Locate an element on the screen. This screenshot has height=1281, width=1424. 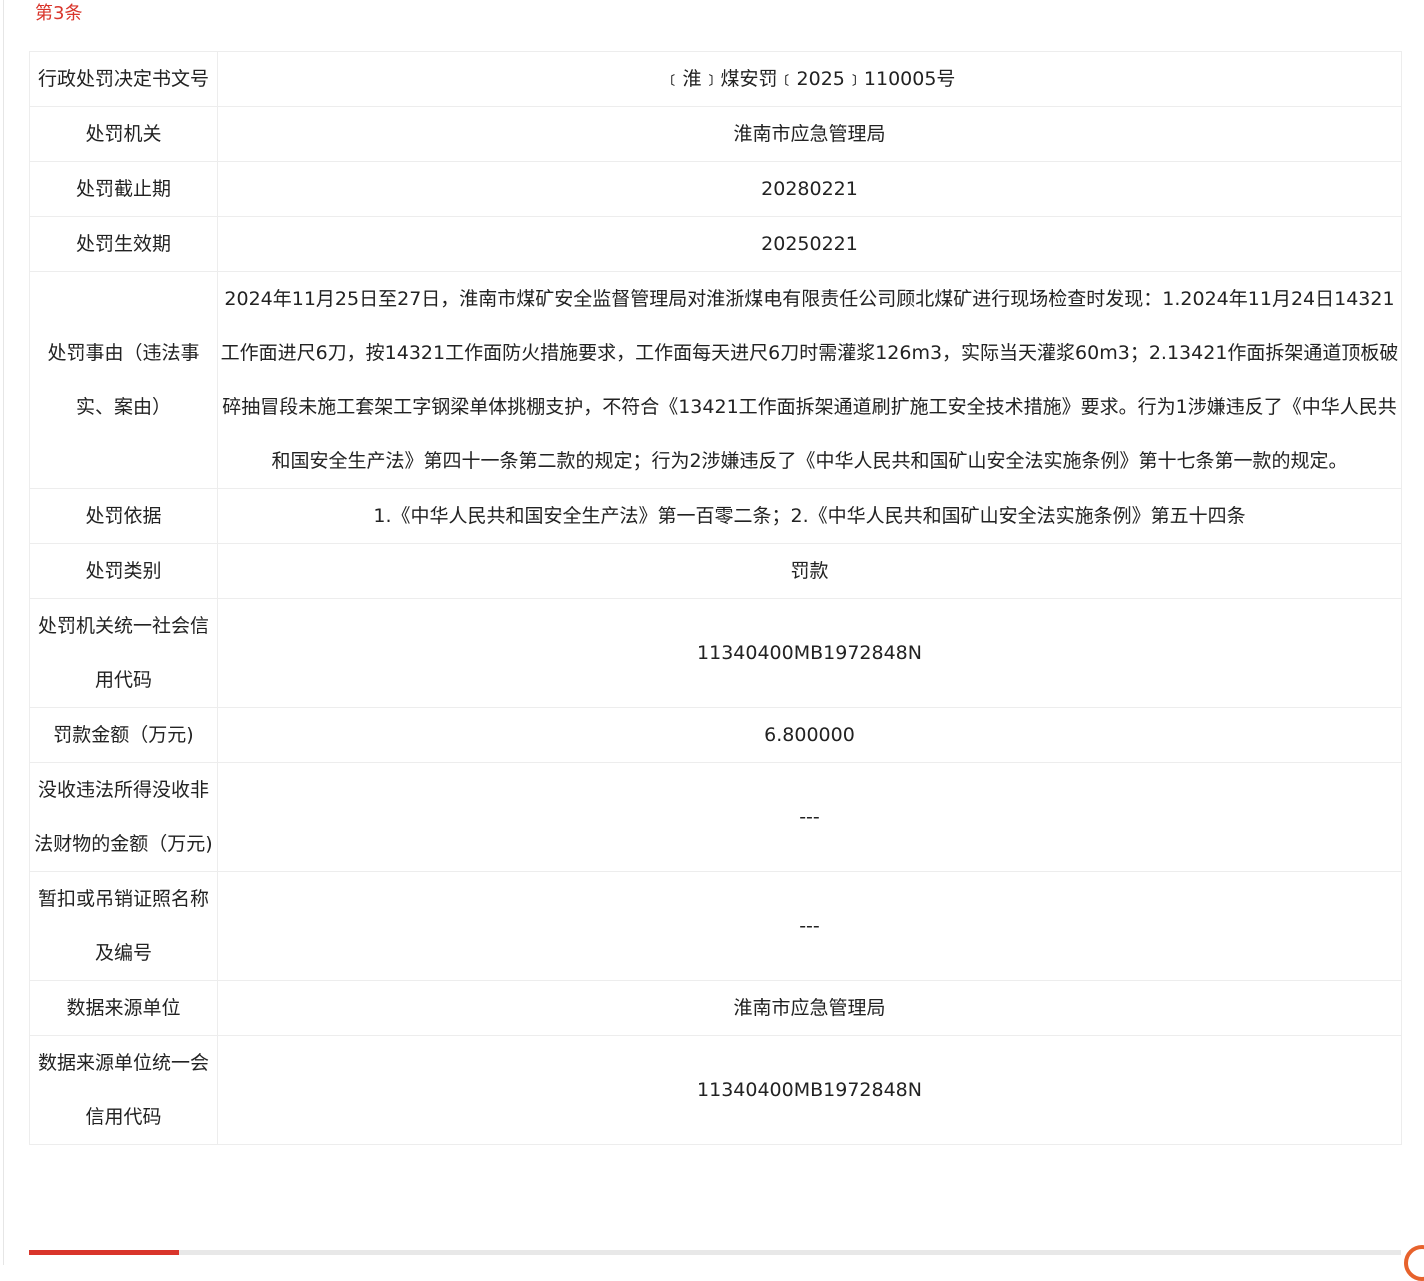
table-row-license-suspension: 暂扣或吊销证照名称及编号 --- is located at coordinates (715, 926).